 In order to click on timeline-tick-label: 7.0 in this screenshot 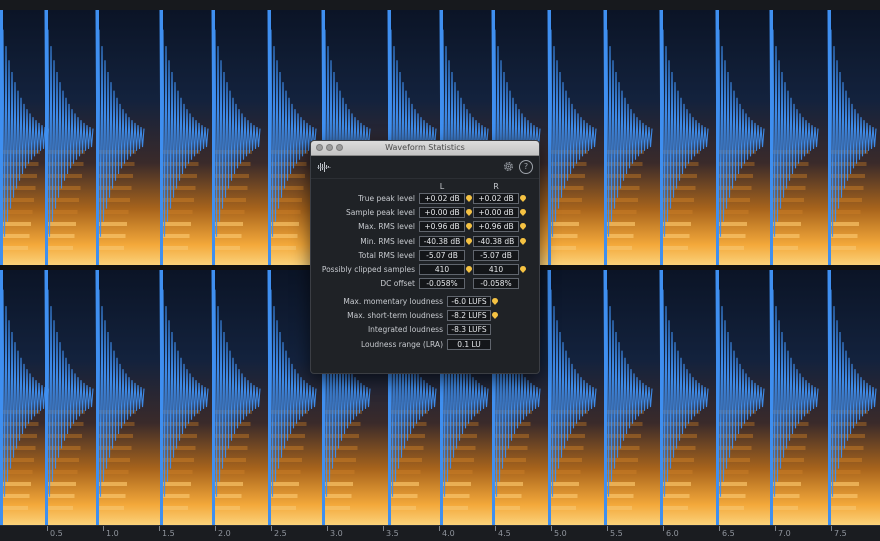, I will do `click(784, 533)`.